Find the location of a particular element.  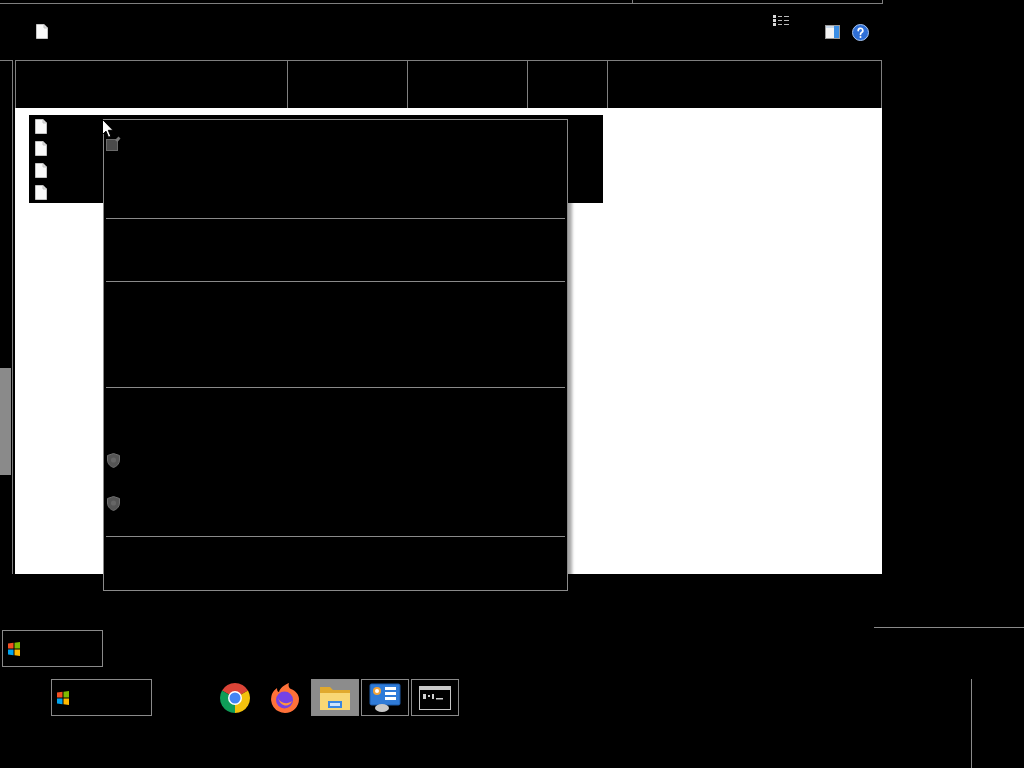

terminal-icon is located at coordinates (435, 697).